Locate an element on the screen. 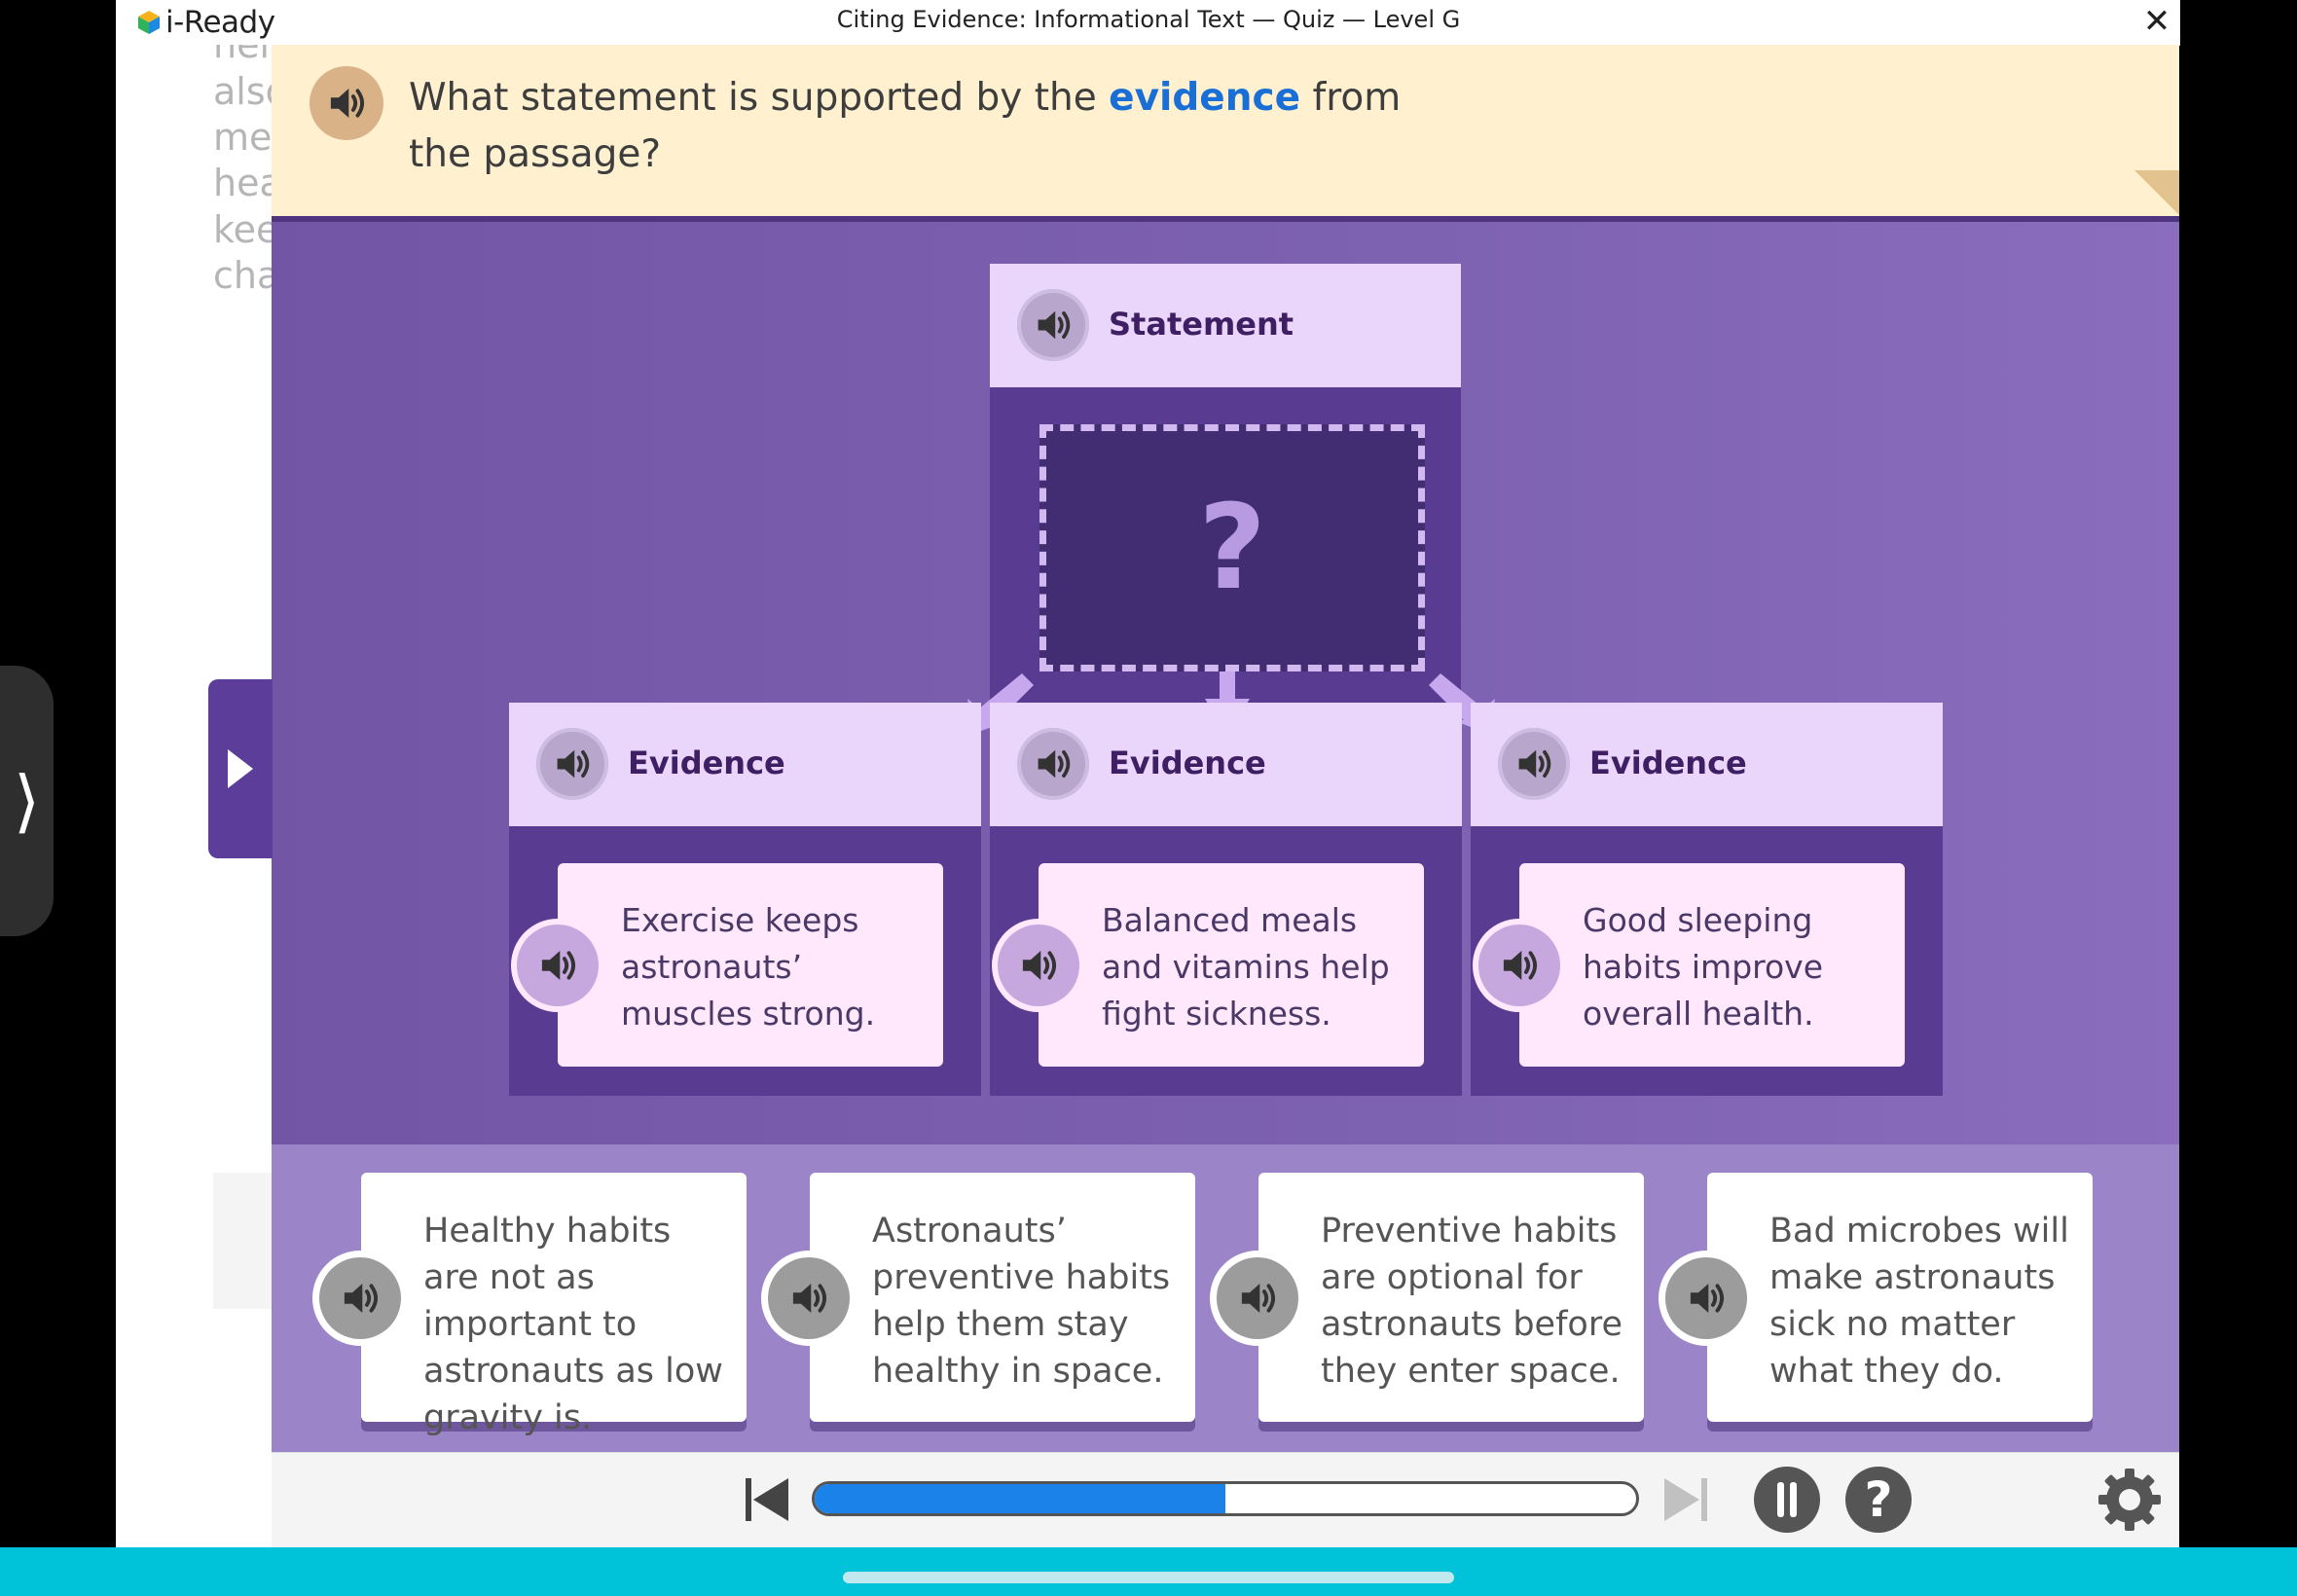 Image resolution: width=2297 pixels, height=1596 pixels. question-text-part: What statement is supported by the is located at coordinates (759, 98).